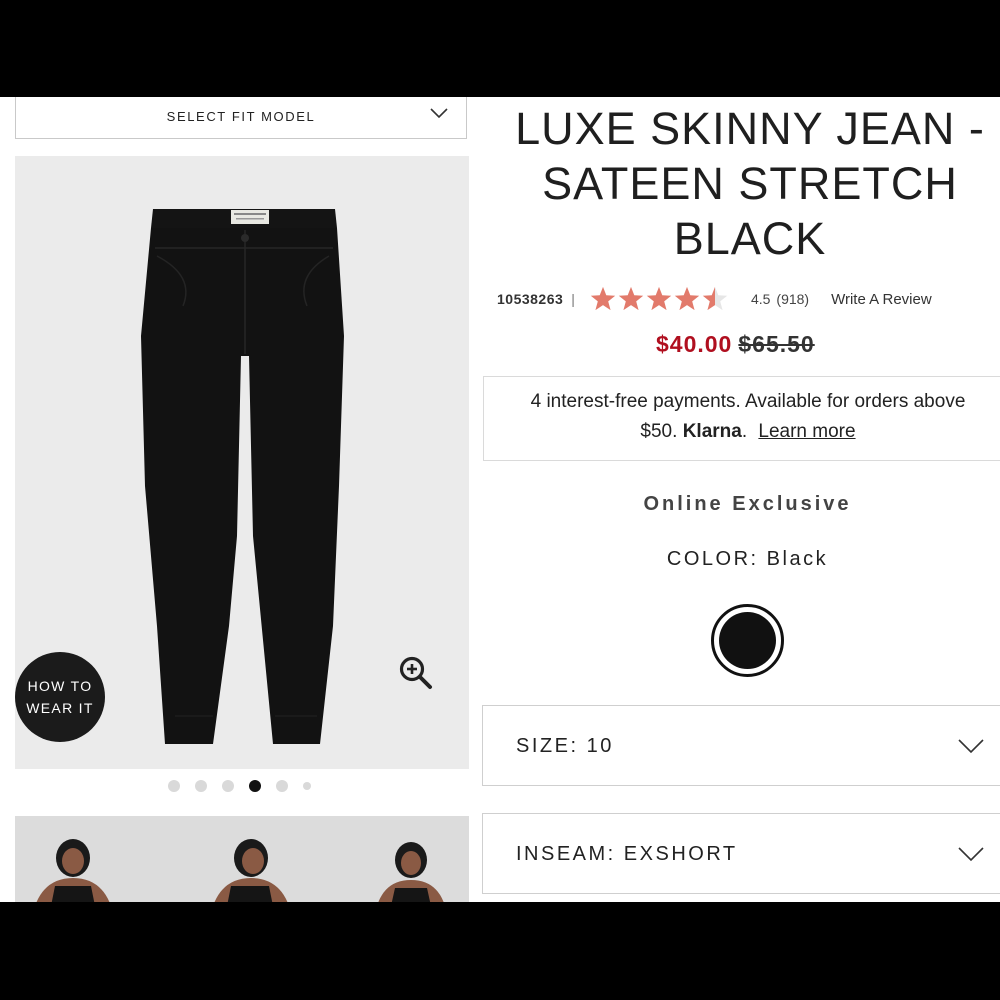  I want to click on carousel-dot-active, so click(255, 786).